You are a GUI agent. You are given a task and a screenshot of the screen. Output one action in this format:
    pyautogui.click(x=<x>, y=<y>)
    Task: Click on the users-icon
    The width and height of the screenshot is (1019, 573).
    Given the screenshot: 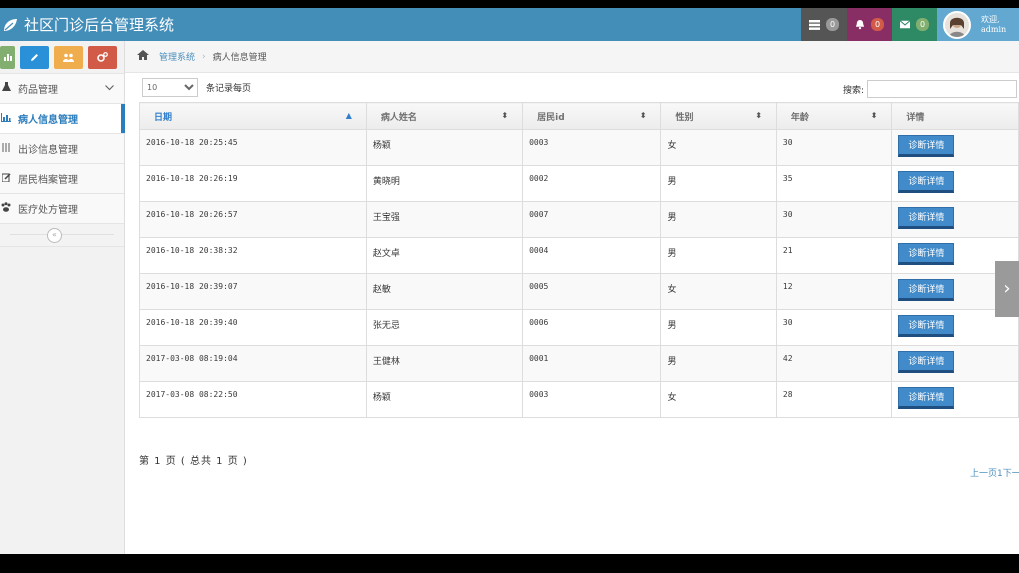 What is the action you would take?
    pyautogui.click(x=68, y=57)
    